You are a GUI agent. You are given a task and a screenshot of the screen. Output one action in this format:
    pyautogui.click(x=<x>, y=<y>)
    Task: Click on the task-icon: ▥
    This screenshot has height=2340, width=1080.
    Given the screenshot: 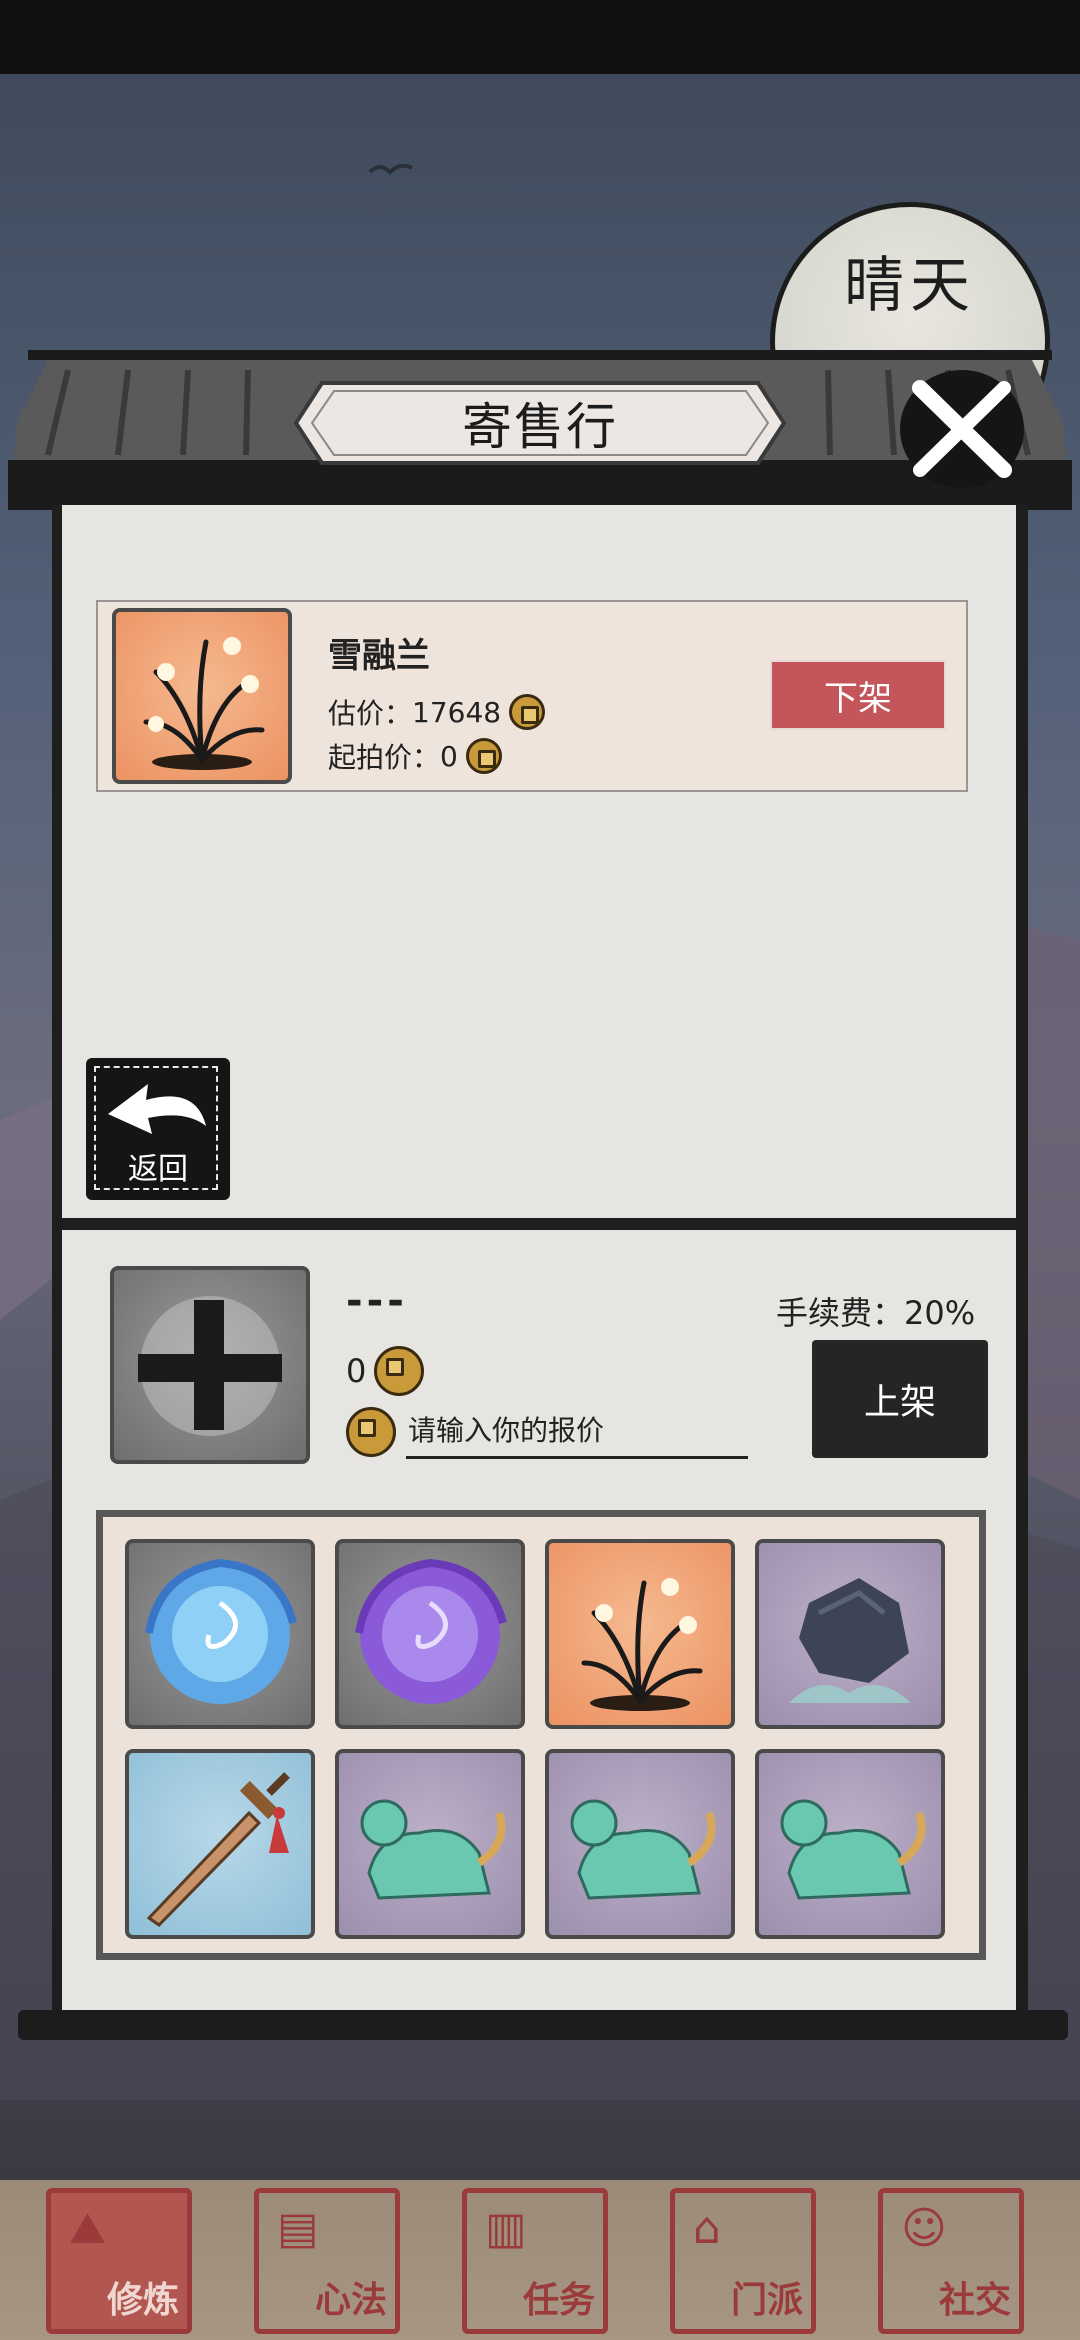 What is the action you would take?
    pyautogui.click(x=506, y=2228)
    